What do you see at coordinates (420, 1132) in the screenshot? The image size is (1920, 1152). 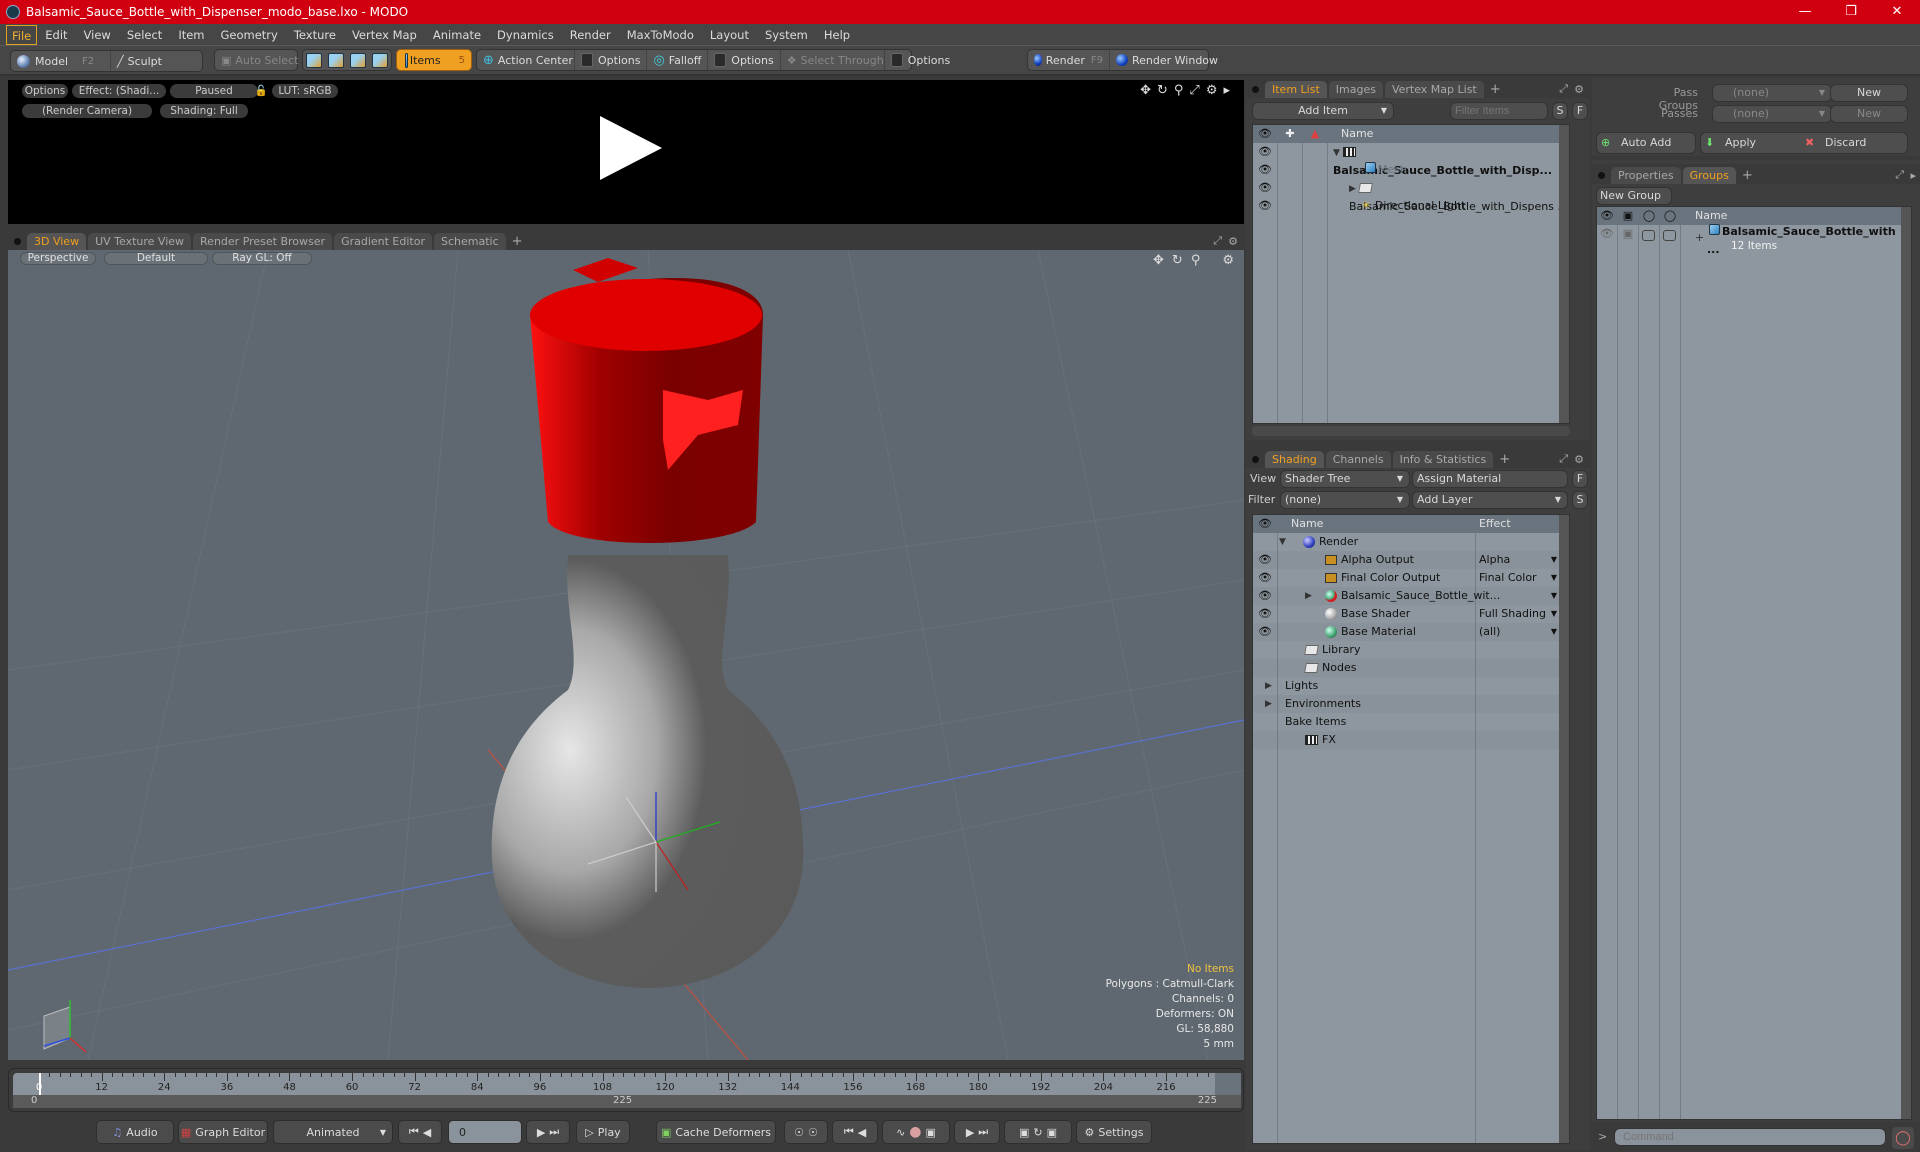 I see `first-last-key-buttons: ⏮ ◀` at bounding box center [420, 1132].